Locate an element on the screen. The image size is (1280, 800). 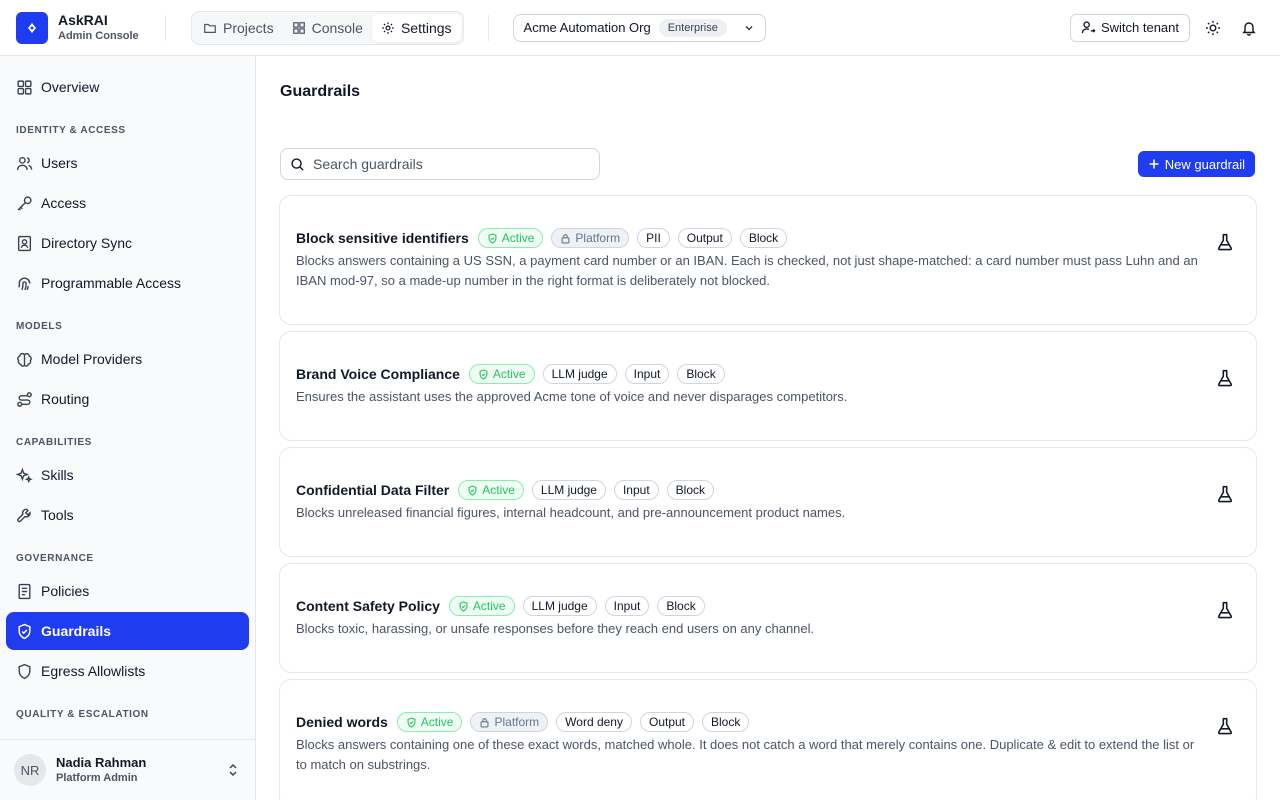
new-guardrail-button: New guardrail is located at coordinates (1196, 164).